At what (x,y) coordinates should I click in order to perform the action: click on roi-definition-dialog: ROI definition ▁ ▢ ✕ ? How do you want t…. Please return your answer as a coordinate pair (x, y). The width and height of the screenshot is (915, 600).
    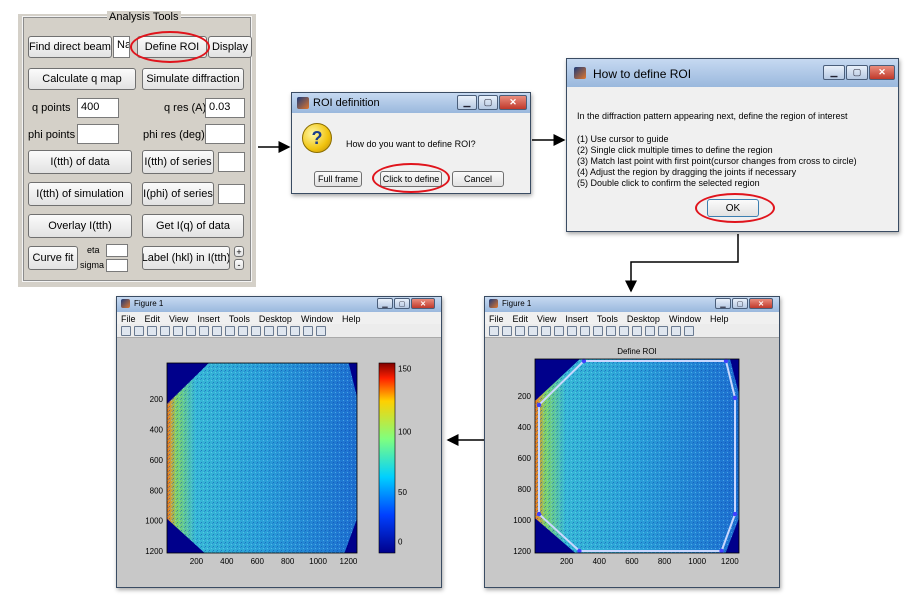
    Looking at the image, I should click on (411, 143).